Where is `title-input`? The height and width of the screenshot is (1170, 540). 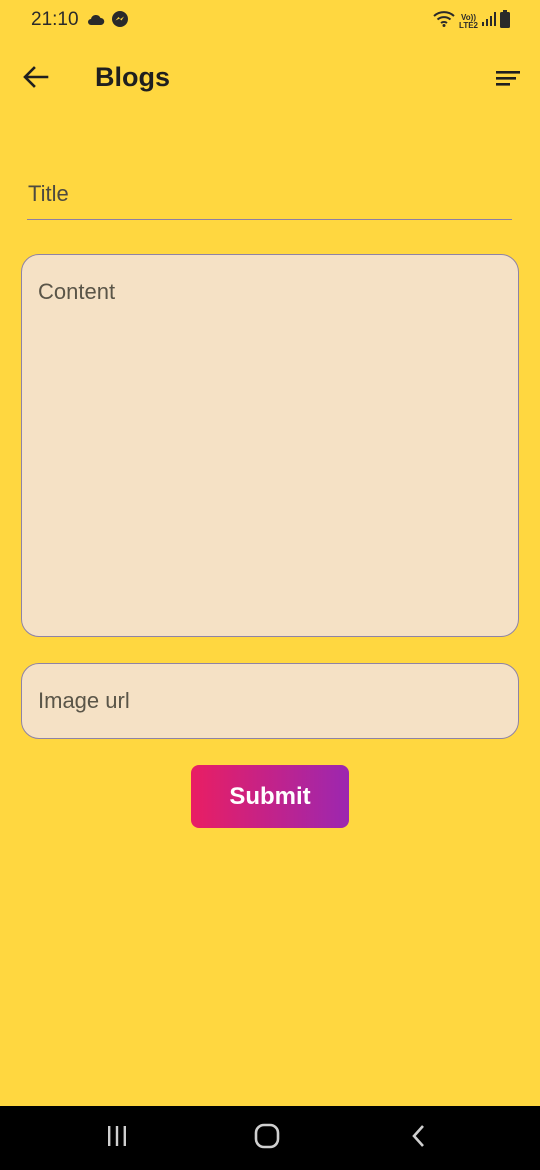 title-input is located at coordinates (269, 185).